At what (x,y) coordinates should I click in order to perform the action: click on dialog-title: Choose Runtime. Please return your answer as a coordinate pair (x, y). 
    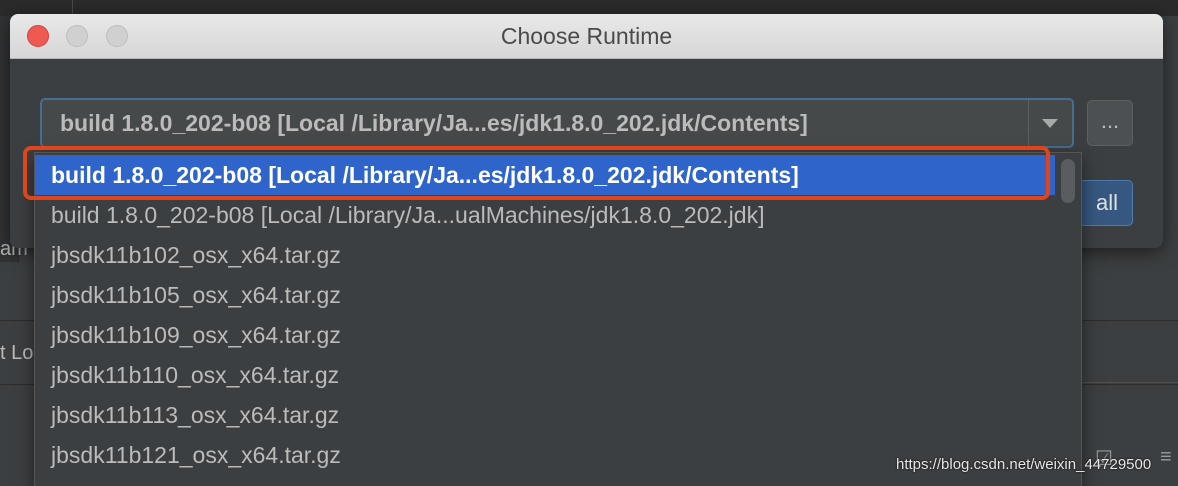
    Looking at the image, I should click on (586, 36).